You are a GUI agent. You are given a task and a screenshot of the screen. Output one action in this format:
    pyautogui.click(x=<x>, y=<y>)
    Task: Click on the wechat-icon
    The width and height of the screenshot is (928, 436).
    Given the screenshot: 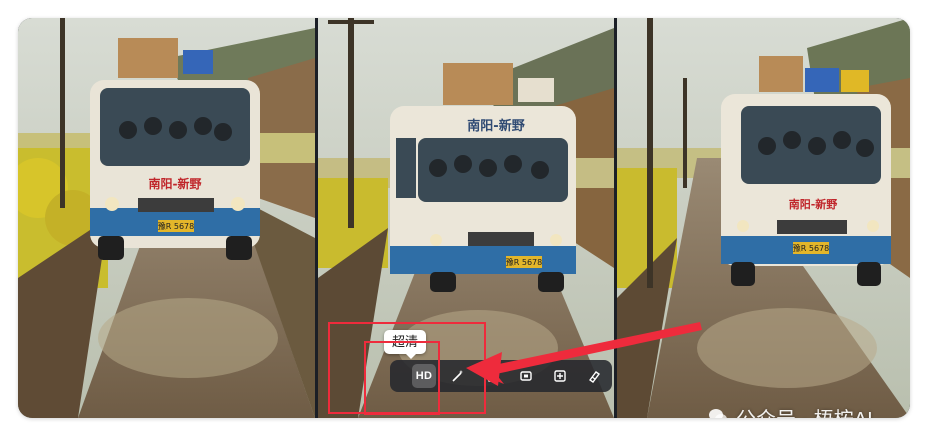 What is the action you would take?
    pyautogui.click(x=718, y=413)
    